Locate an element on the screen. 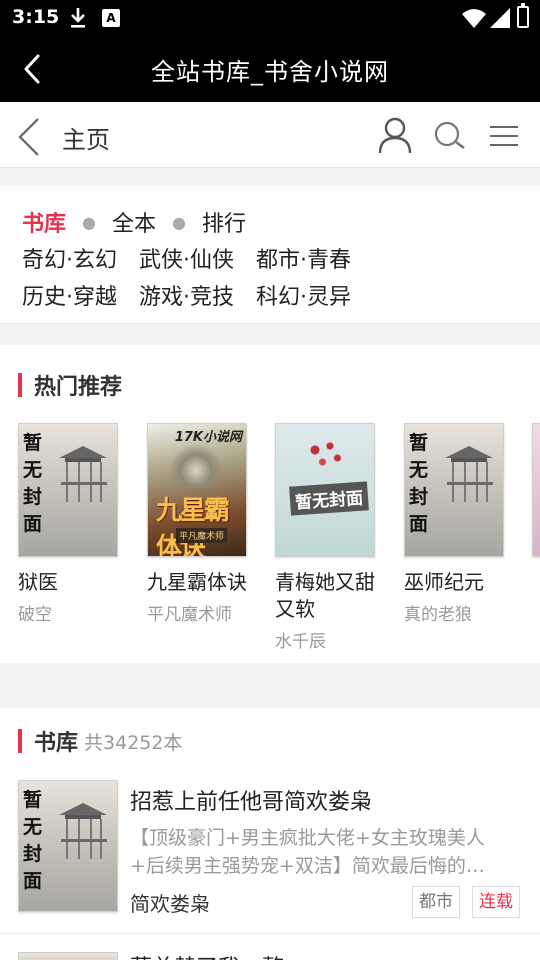 This screenshot has height=960, width=540. book-title: 慕总替了我一整 is located at coordinates (207, 955).